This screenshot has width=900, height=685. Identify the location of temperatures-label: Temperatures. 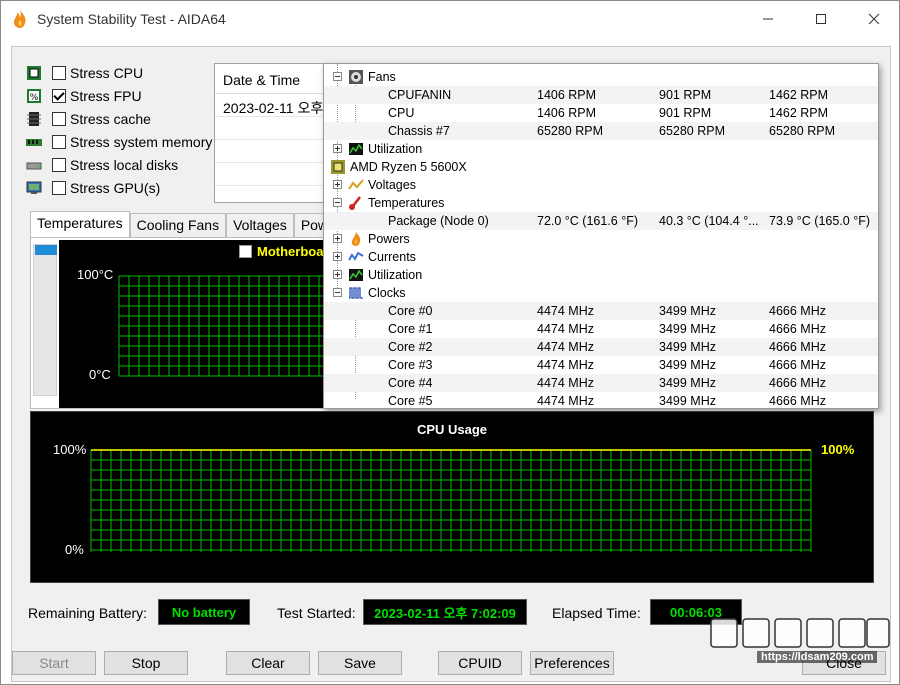
(406, 203).